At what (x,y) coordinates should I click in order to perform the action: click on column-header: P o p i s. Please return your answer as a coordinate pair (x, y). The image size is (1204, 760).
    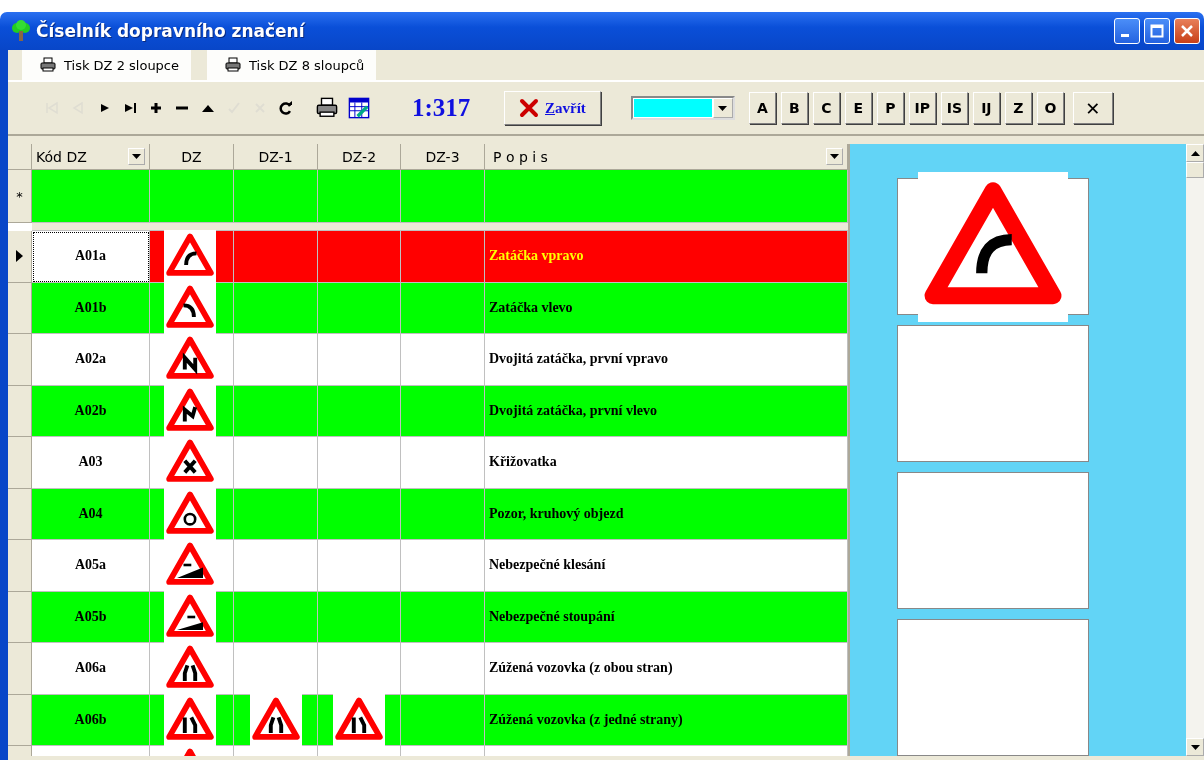
    Looking at the image, I should click on (666, 157).